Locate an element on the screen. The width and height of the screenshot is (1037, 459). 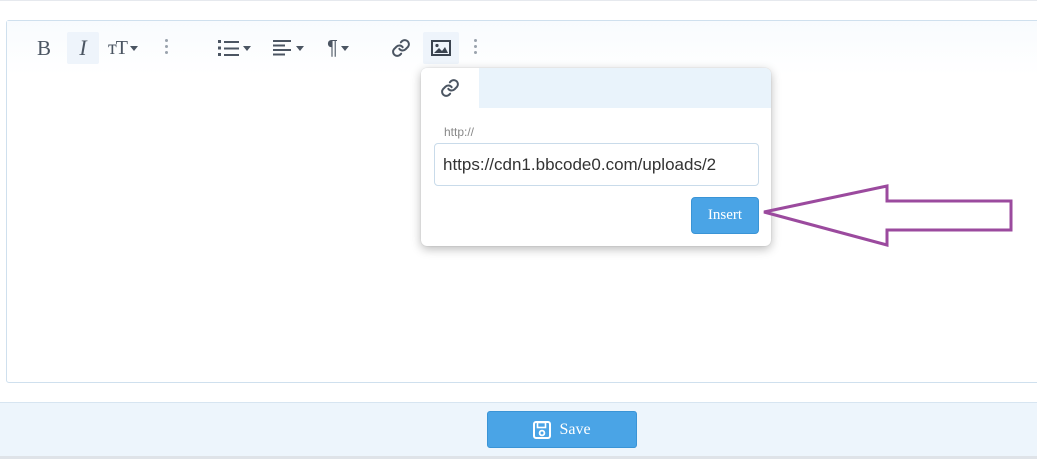
footer-bar: Save is located at coordinates (518, 429).